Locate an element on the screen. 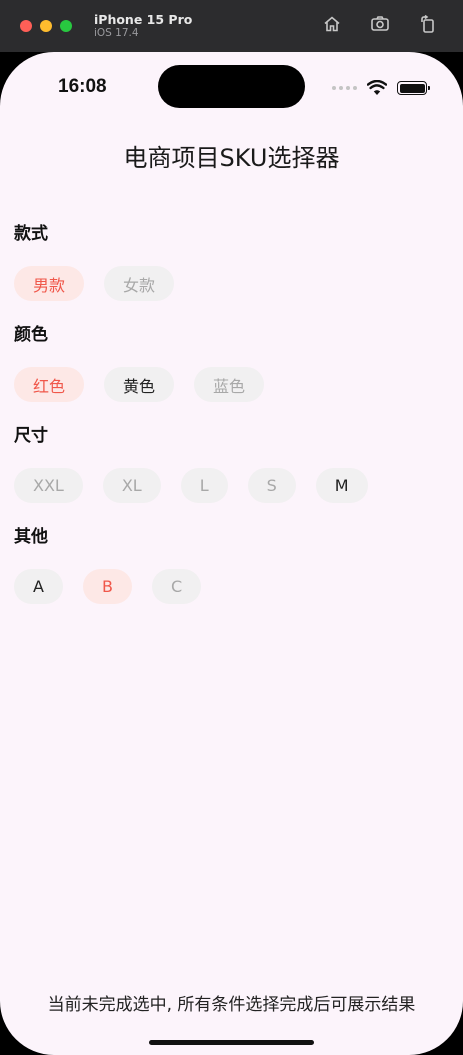  option-chip-size-m: M is located at coordinates (341, 485).